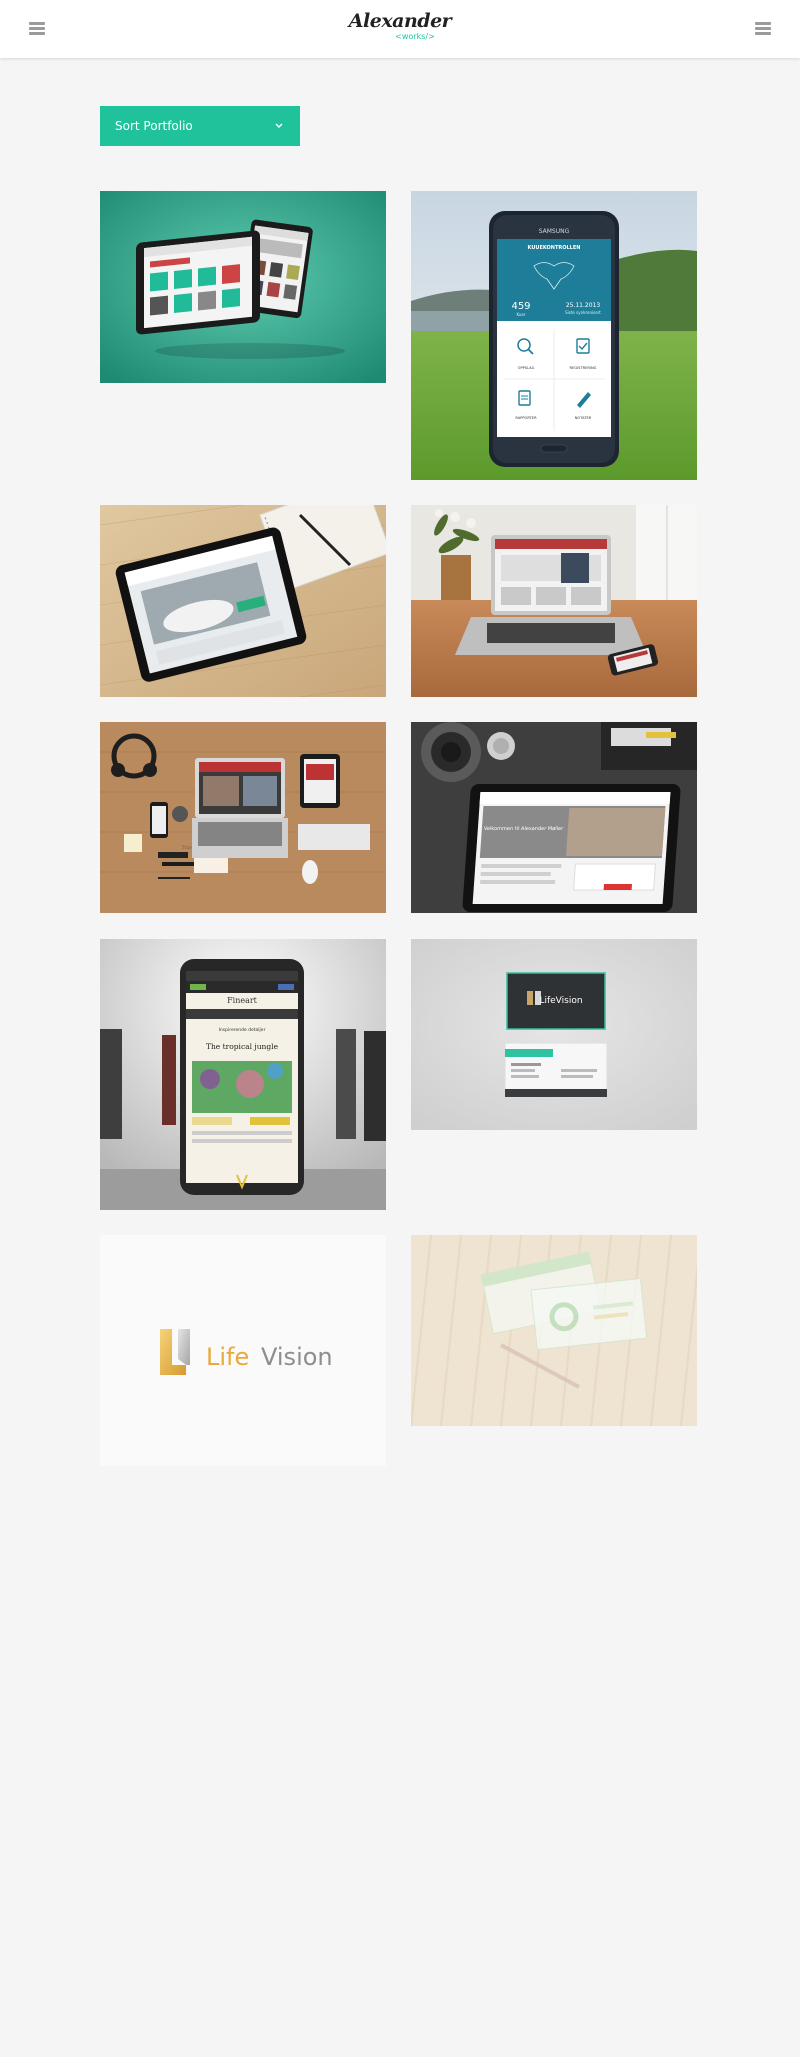  I want to click on right-menu-hamburger-icon, so click(763, 28).